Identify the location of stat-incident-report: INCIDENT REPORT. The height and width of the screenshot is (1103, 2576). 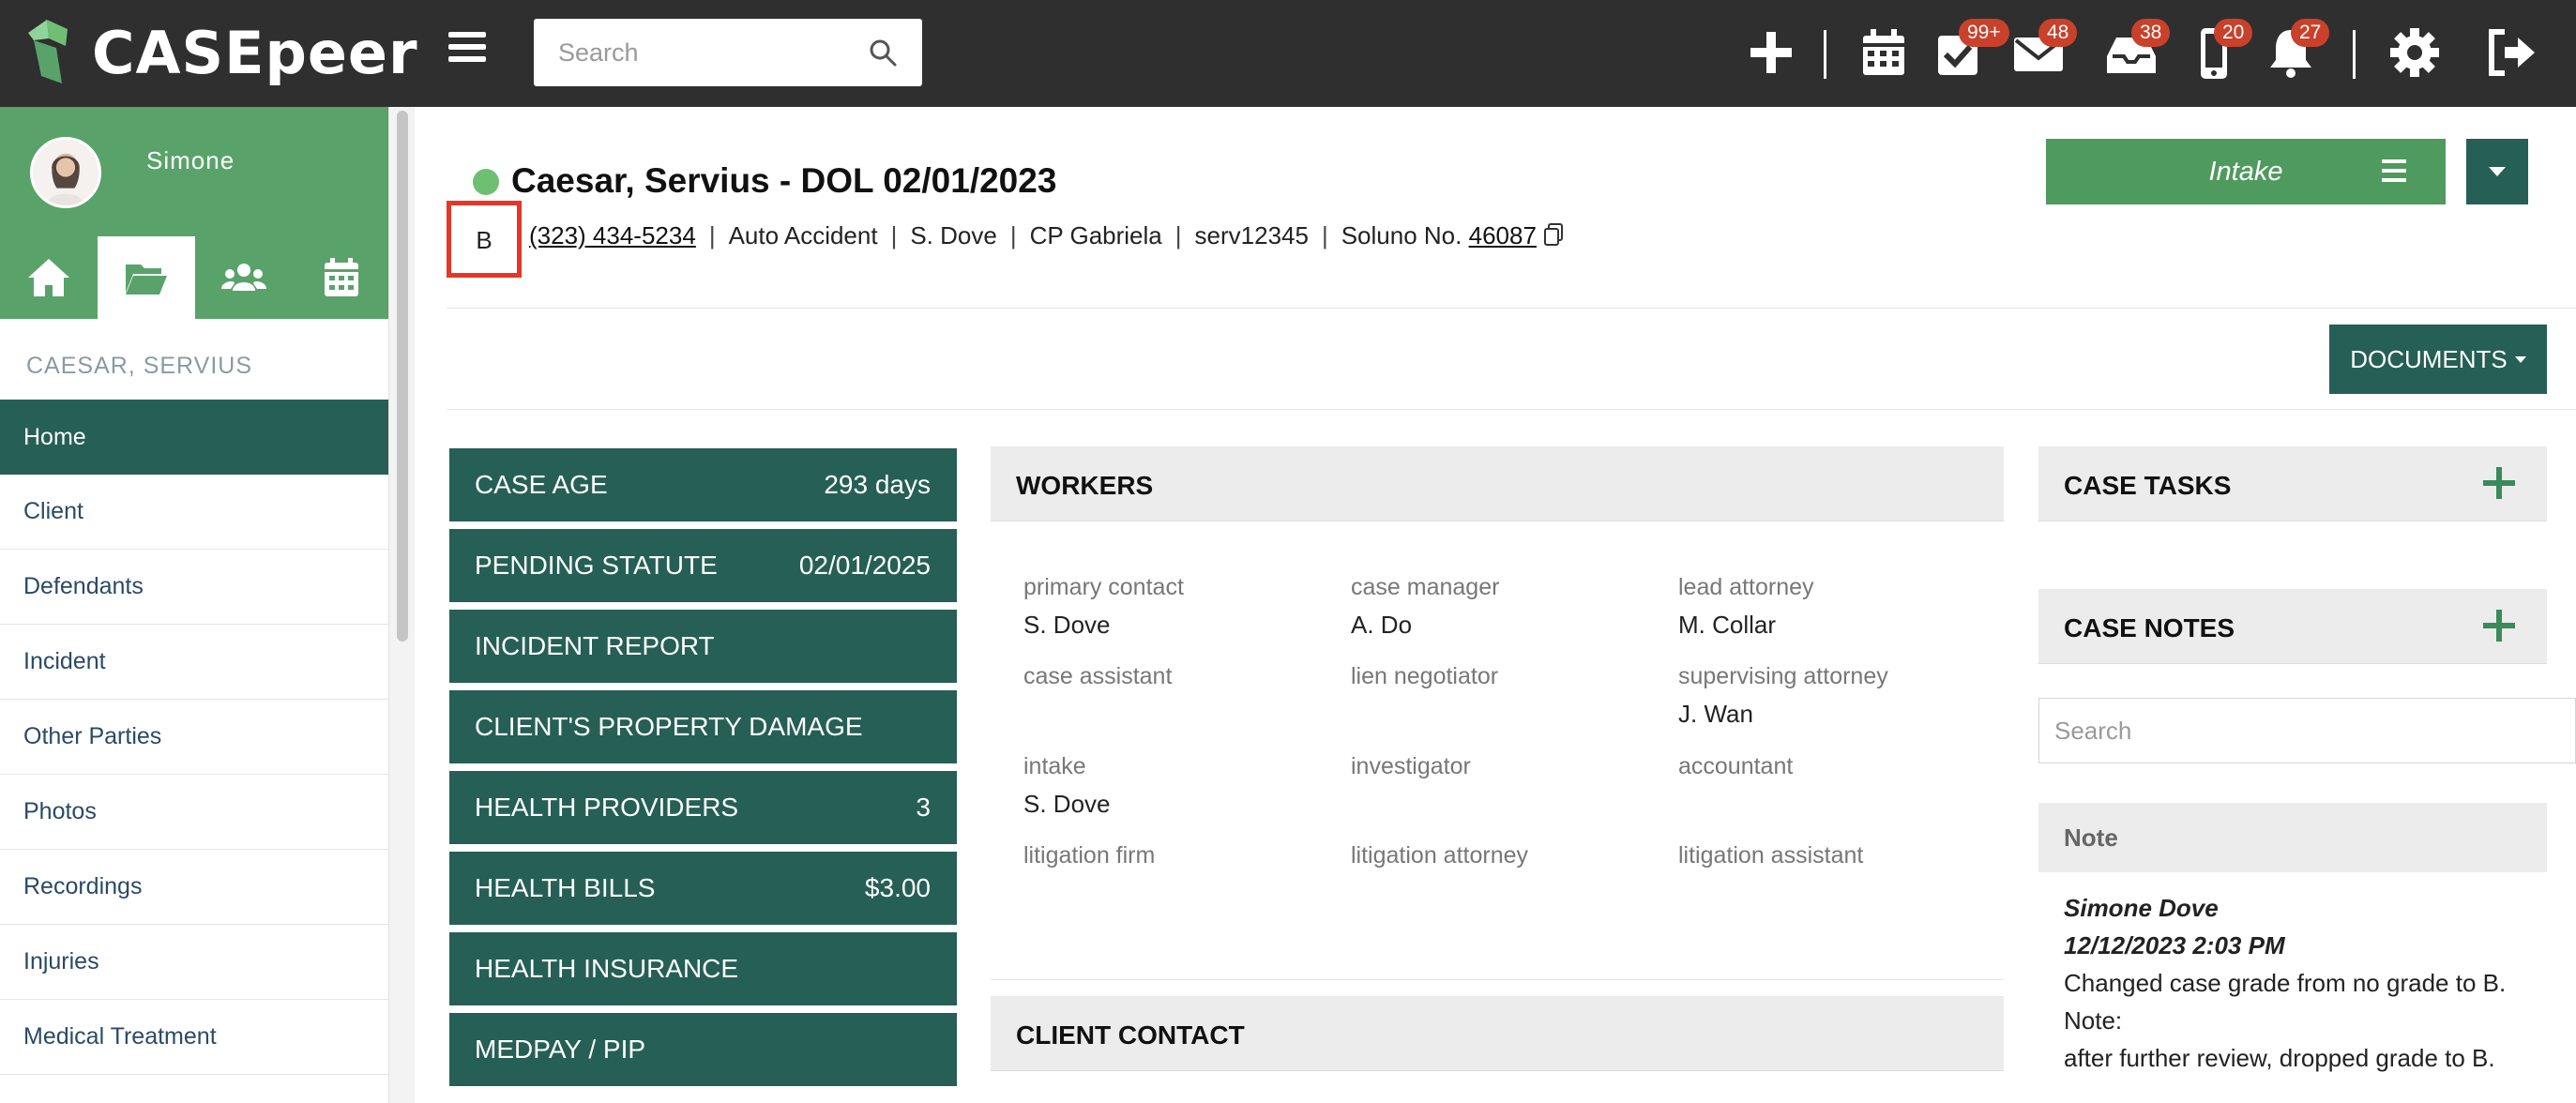
(703, 646).